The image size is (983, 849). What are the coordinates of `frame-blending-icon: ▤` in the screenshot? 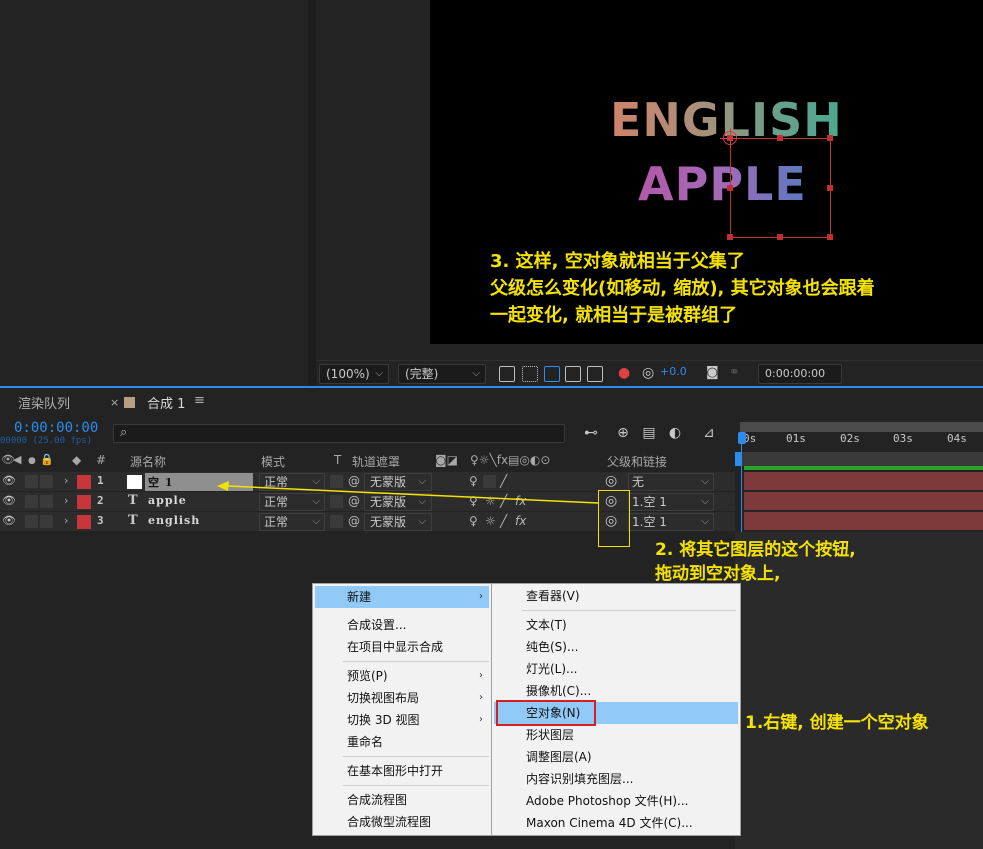 It's located at (649, 433).